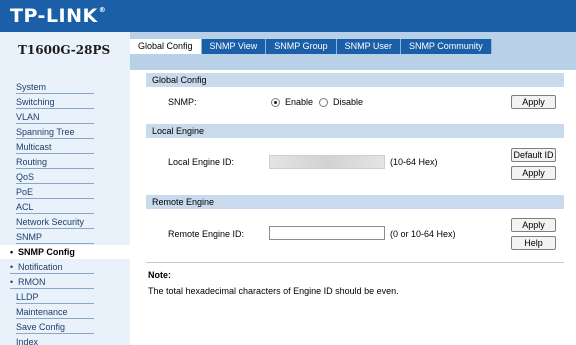 This screenshot has width=576, height=345. What do you see at coordinates (206, 234) in the screenshot?
I see `remote-engine-id-label: Remote Engine ID:` at bounding box center [206, 234].